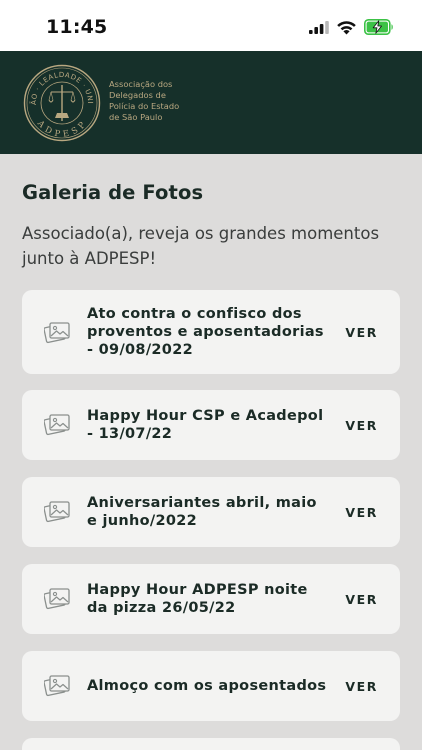  What do you see at coordinates (113, 192) in the screenshot?
I see `page-title: Galeria de Fotos` at bounding box center [113, 192].